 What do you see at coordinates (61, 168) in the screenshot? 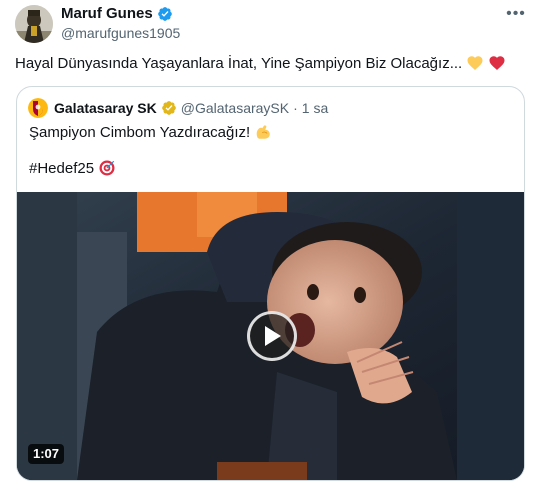
I see `hashtag-link: #Hedef25` at bounding box center [61, 168].